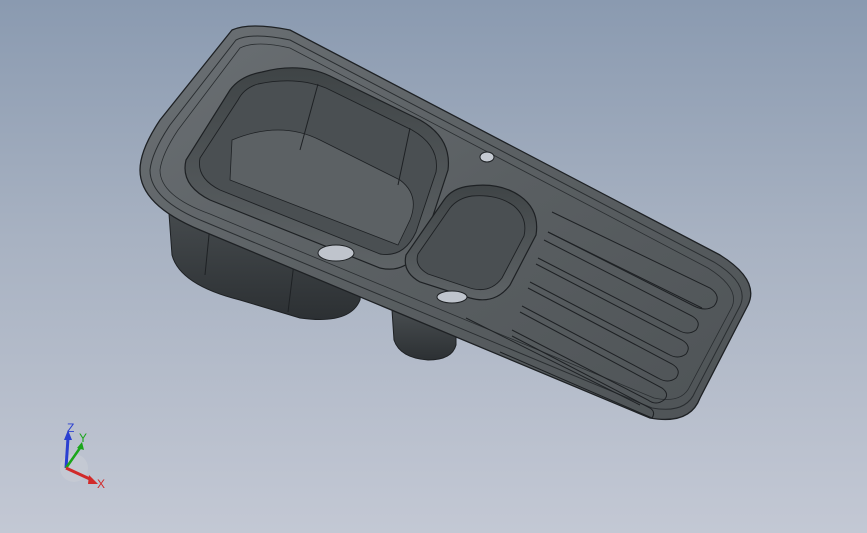 The image size is (867, 533). Describe the element at coordinates (487, 157) in the screenshot. I see `tap-hole` at that location.